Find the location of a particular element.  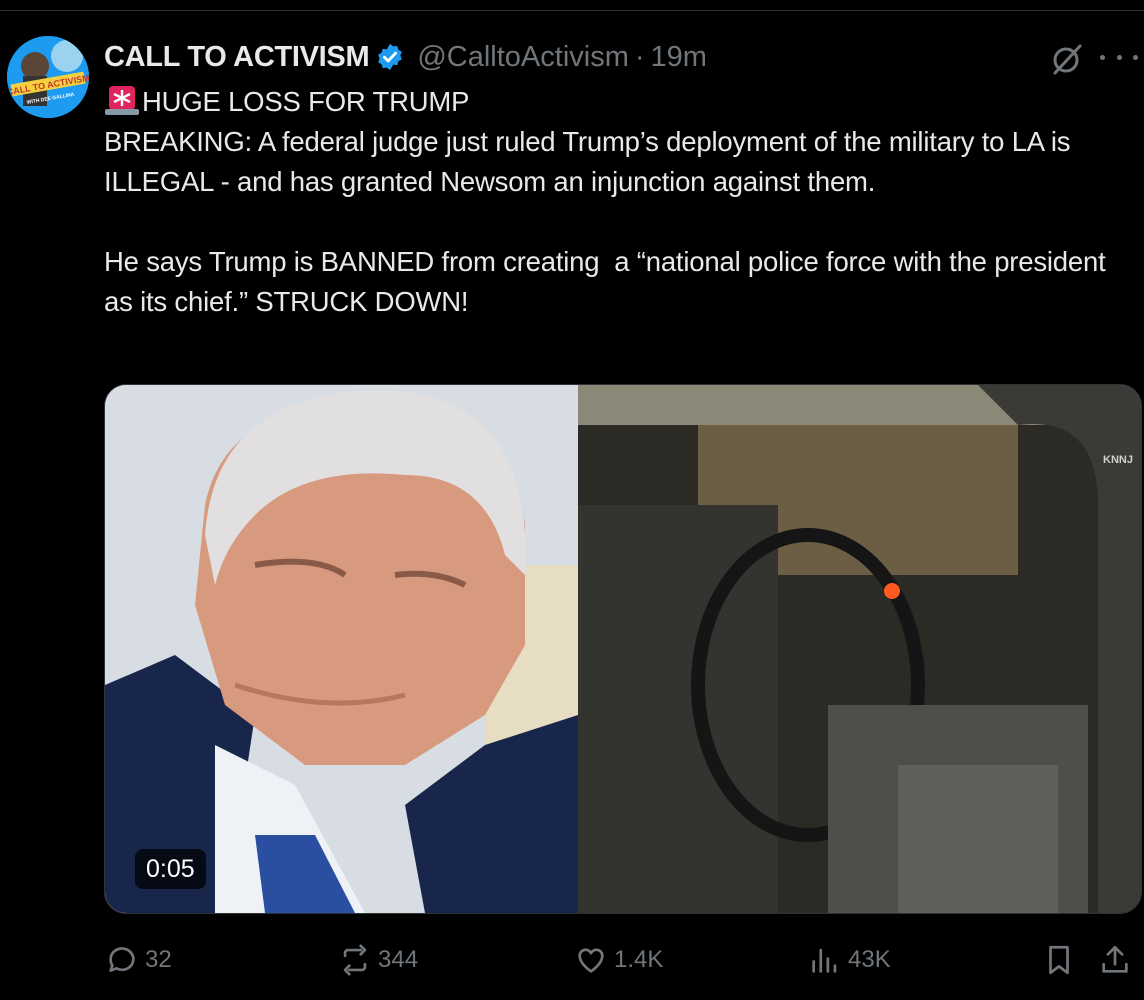

bookmark-button is located at coordinates (1062, 960).